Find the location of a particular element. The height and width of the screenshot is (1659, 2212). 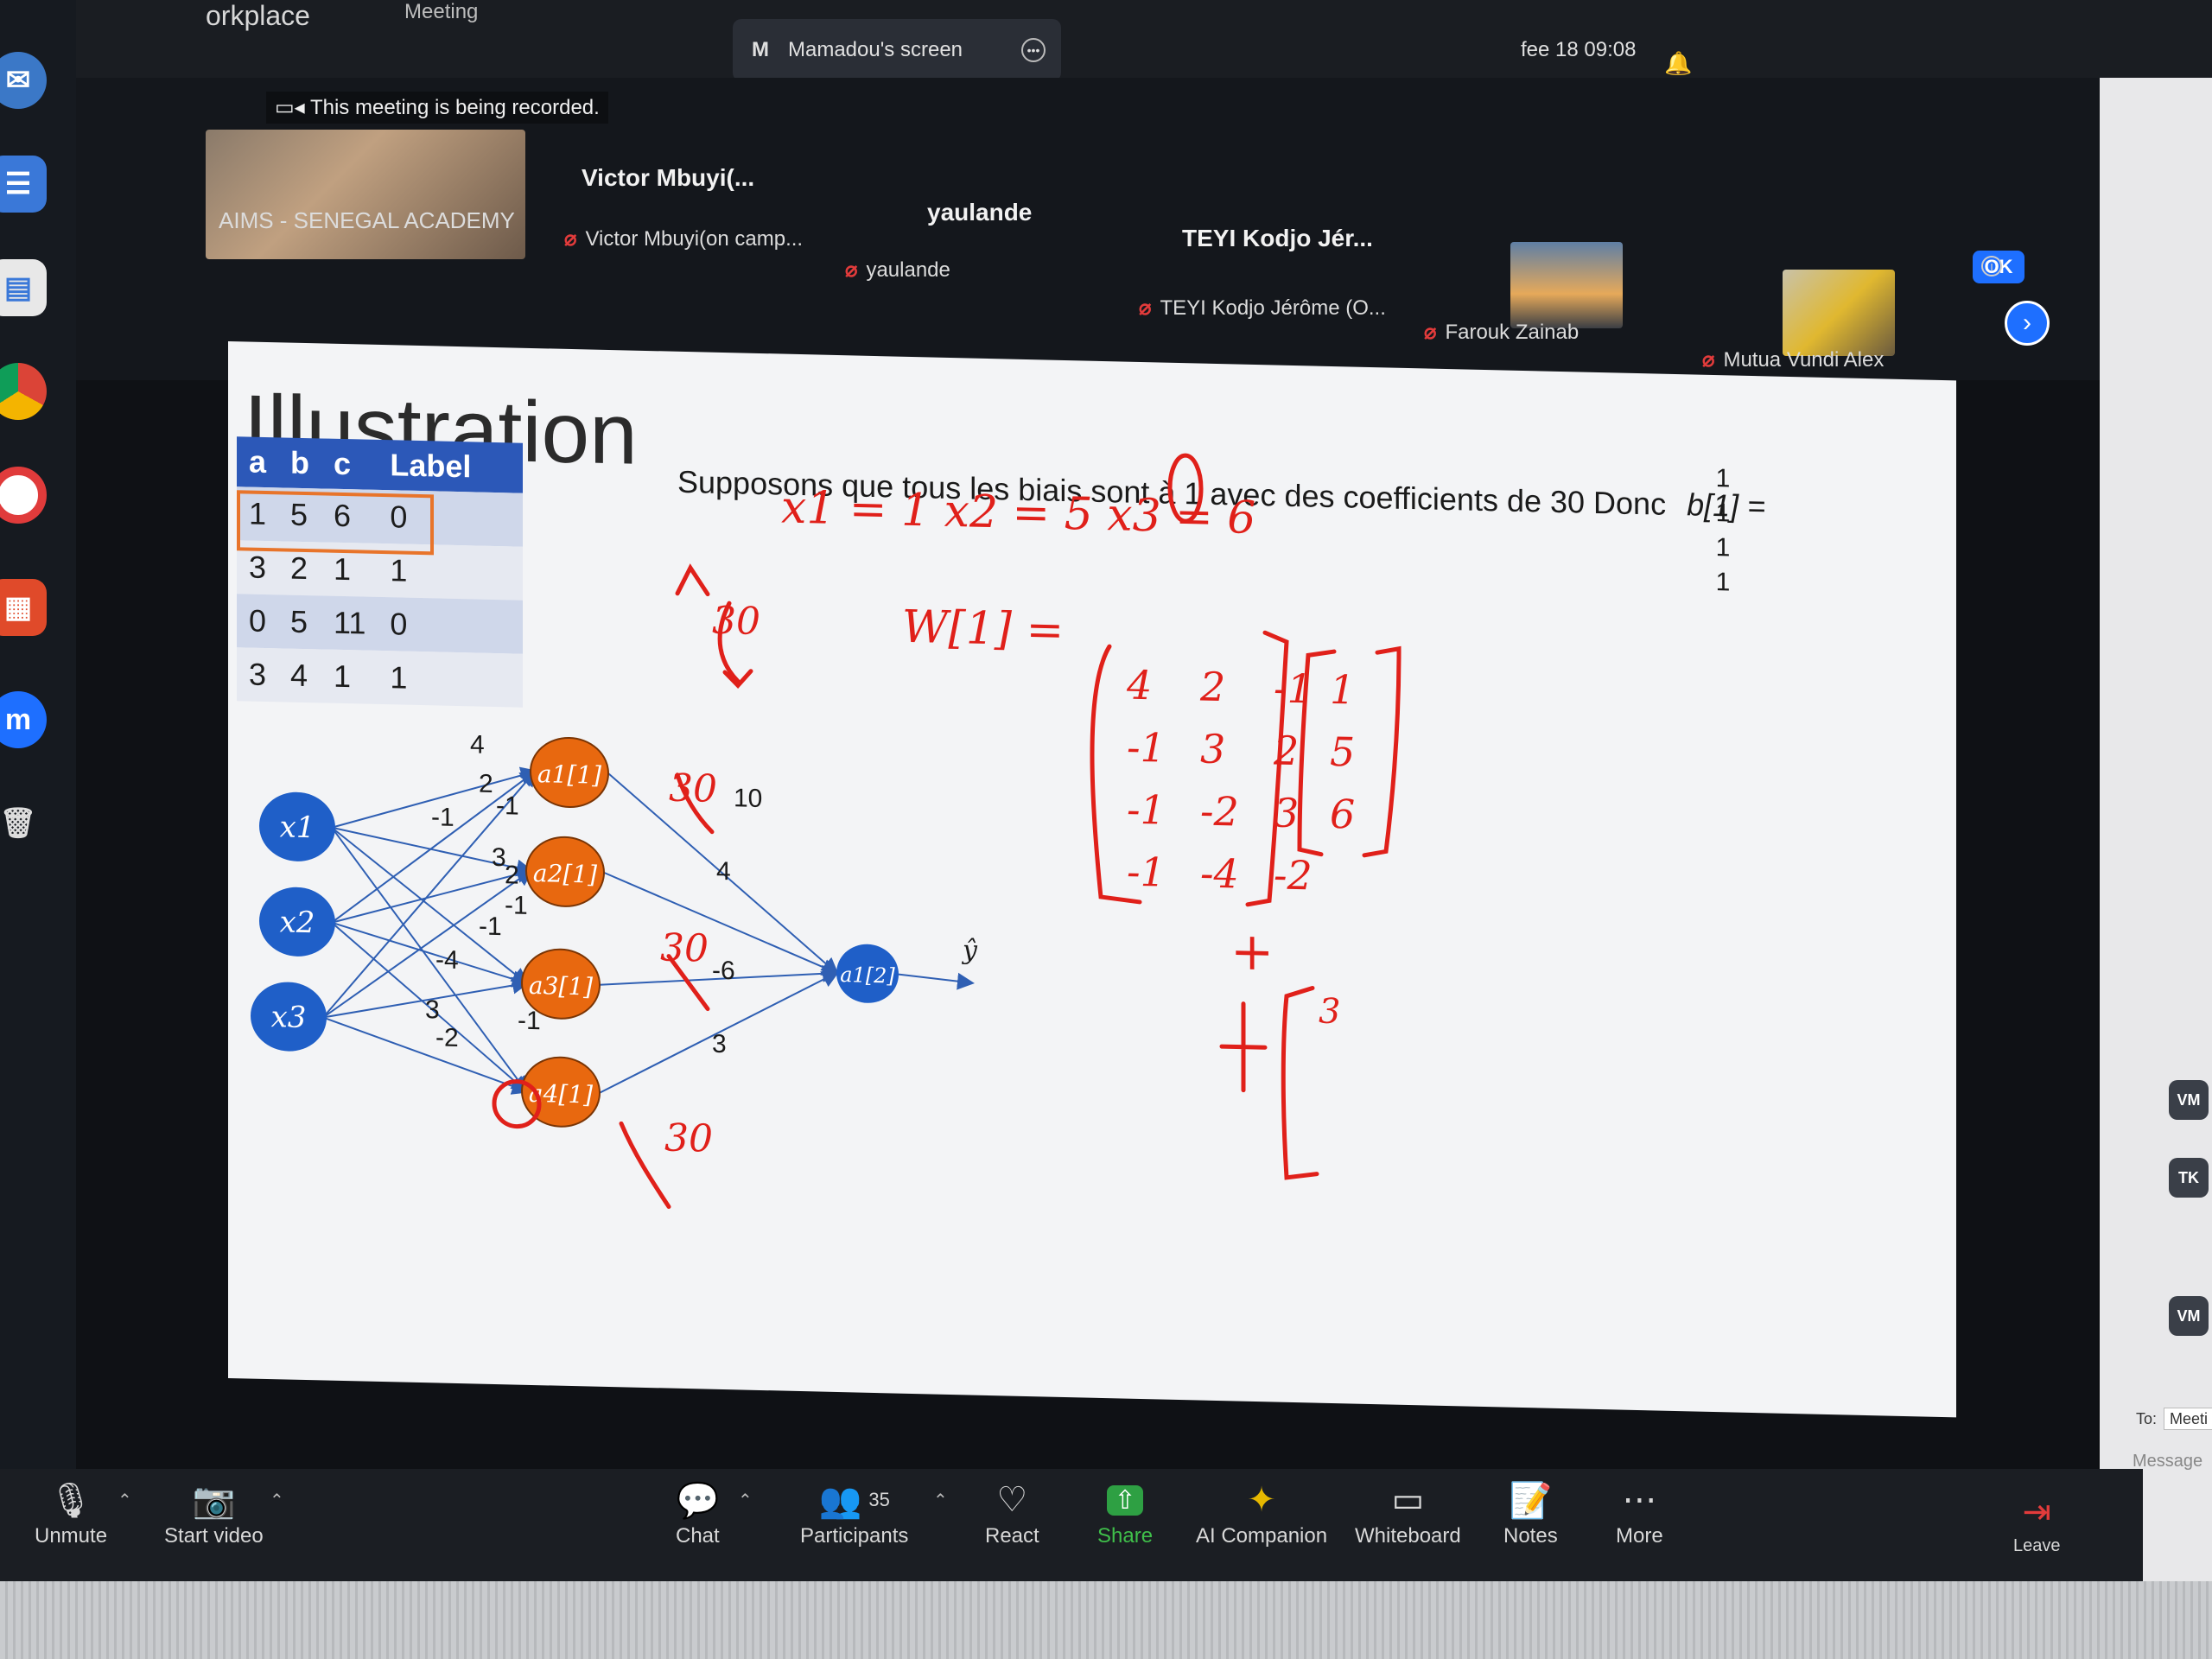

participant-label: AIMS - SENEGAL ACADEMY is located at coordinates (367, 220).